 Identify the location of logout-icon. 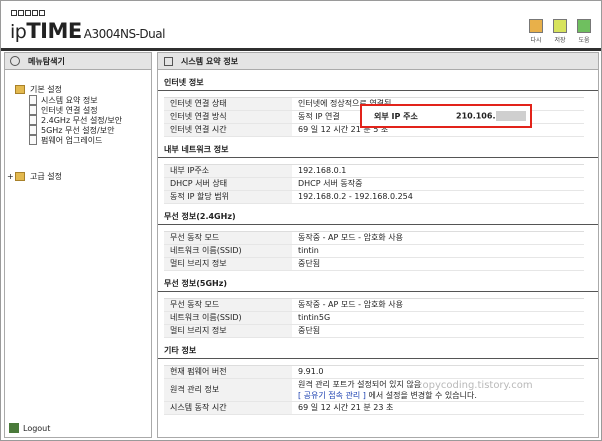
(14, 428).